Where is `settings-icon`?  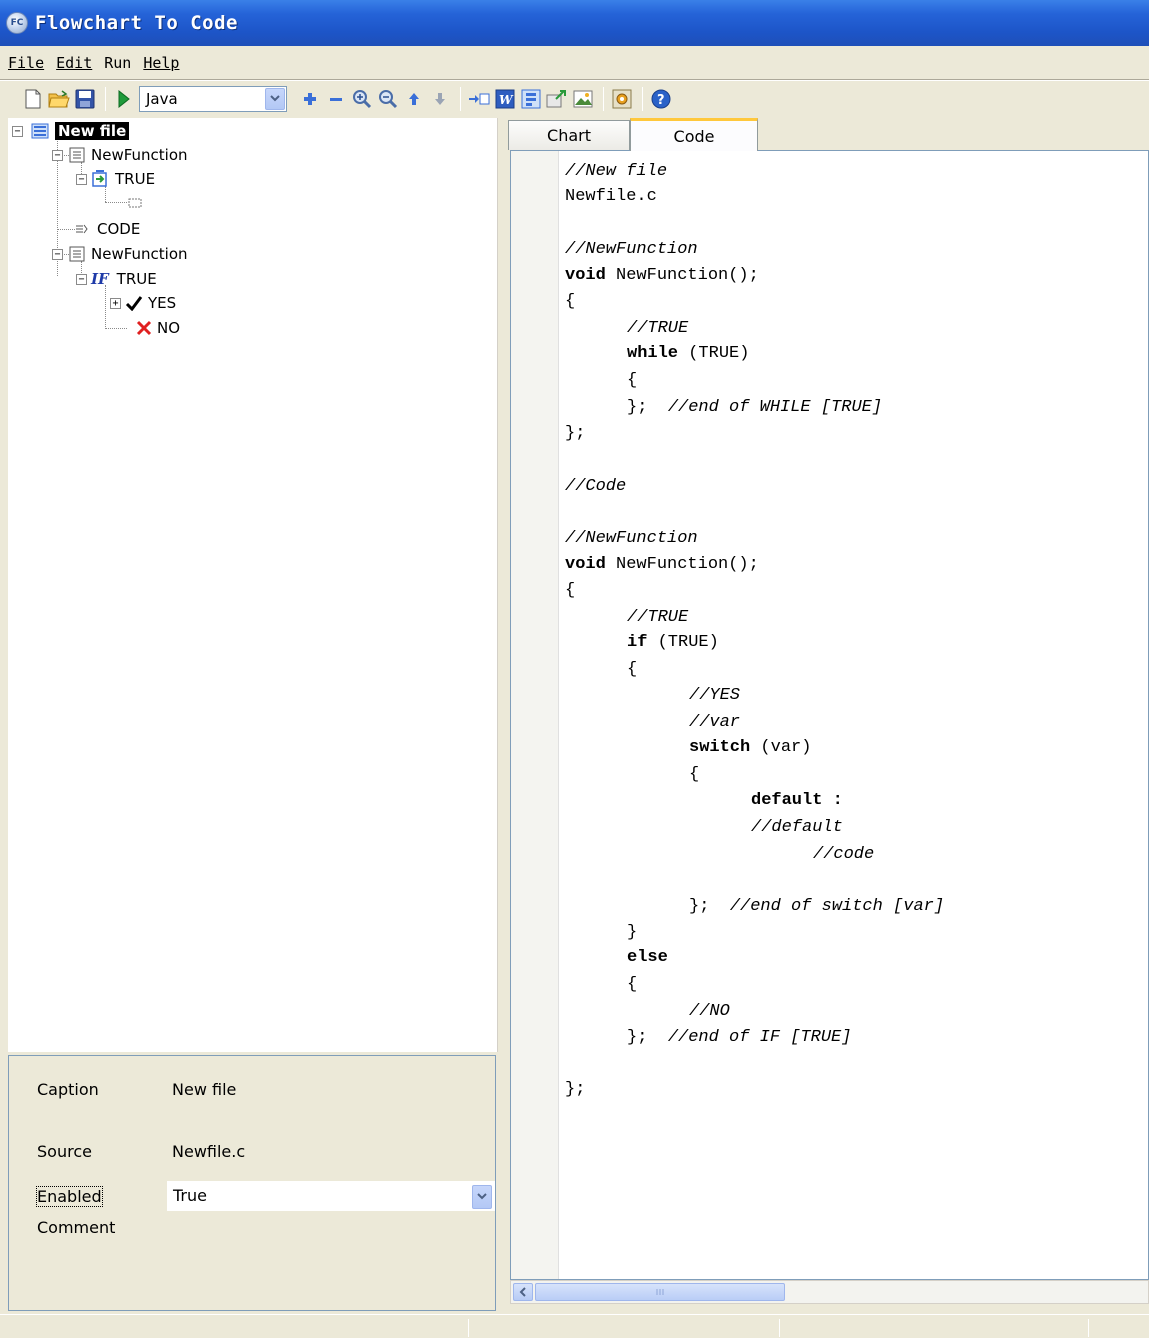
settings-icon is located at coordinates (622, 99).